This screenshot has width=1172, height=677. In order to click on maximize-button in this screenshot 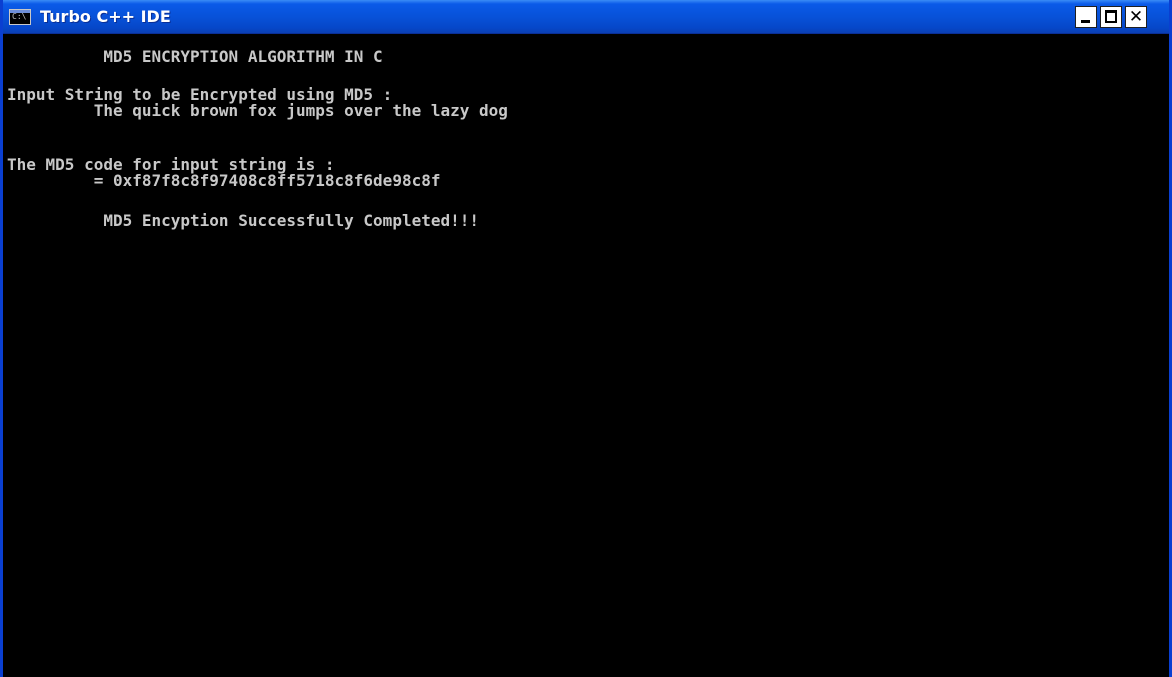, I will do `click(1111, 17)`.